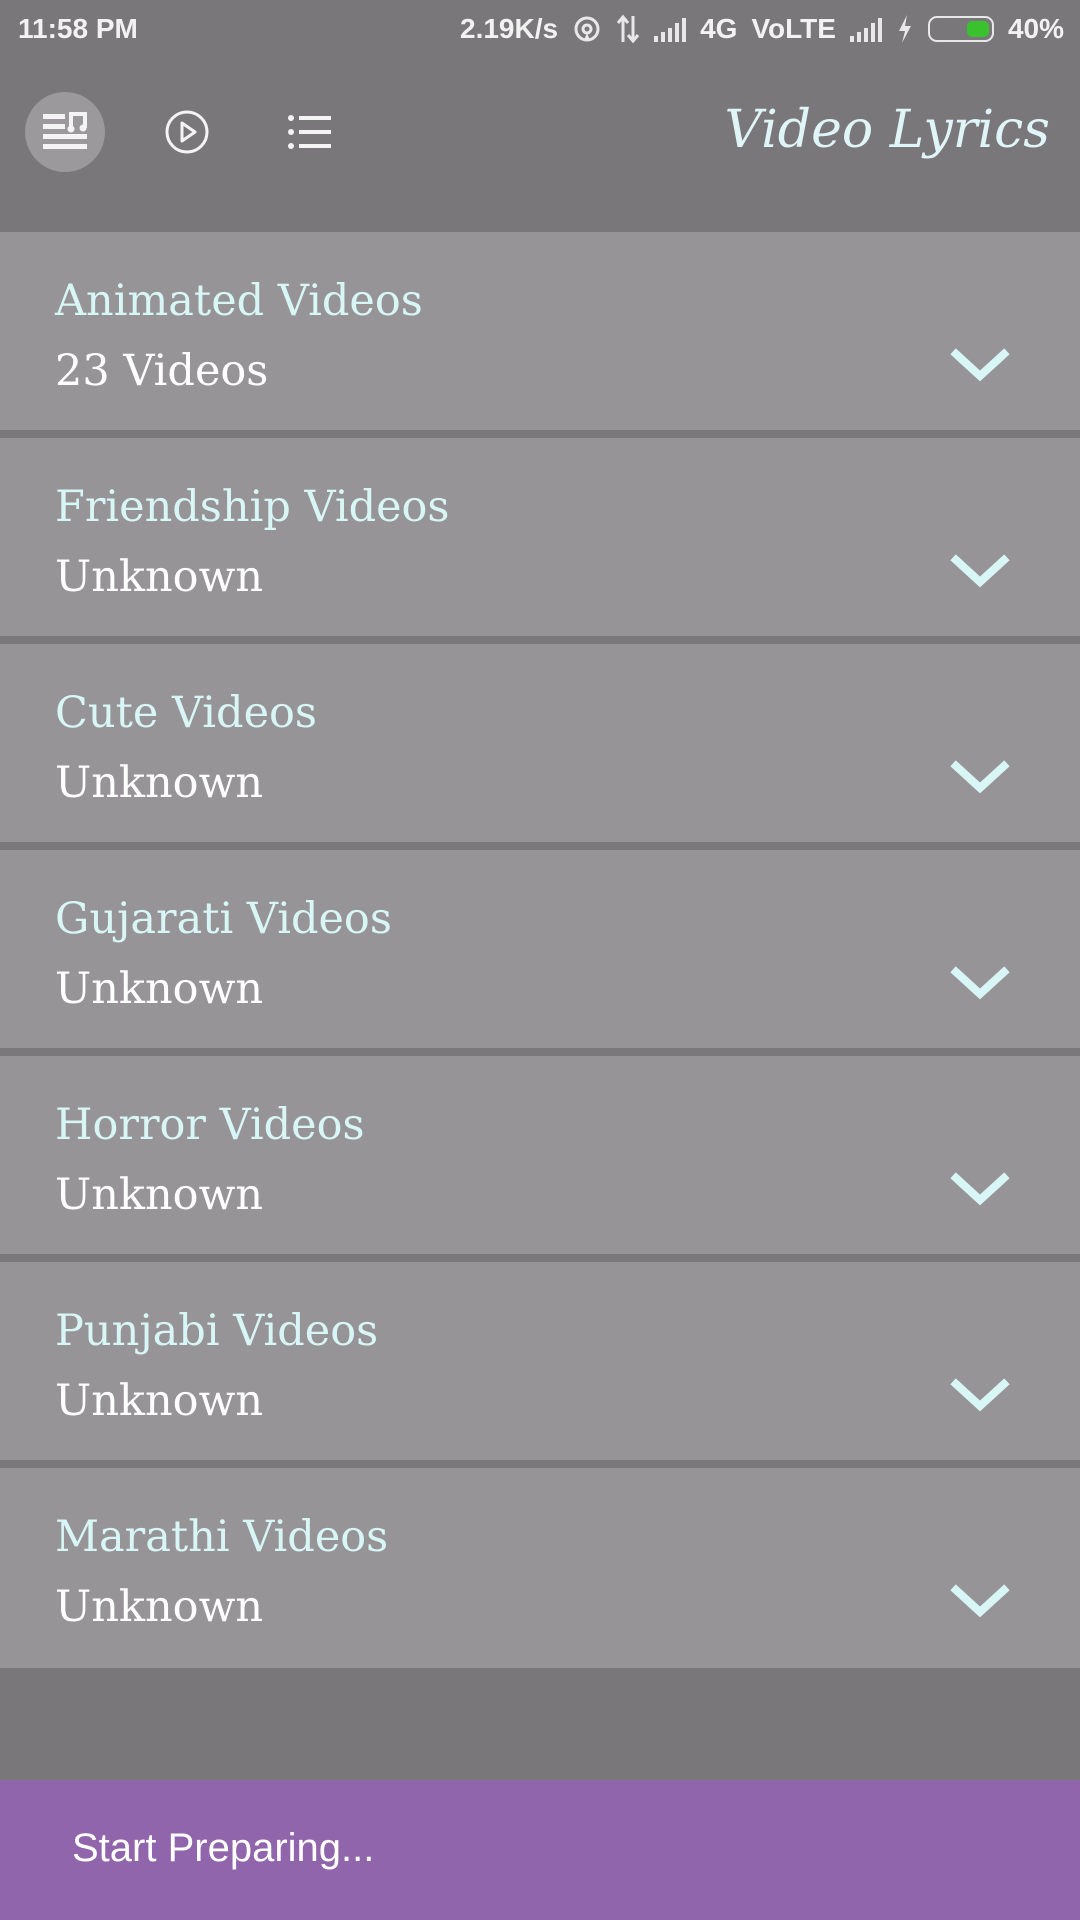 The height and width of the screenshot is (1920, 1080). I want to click on data-transfer-icon, so click(628, 29).